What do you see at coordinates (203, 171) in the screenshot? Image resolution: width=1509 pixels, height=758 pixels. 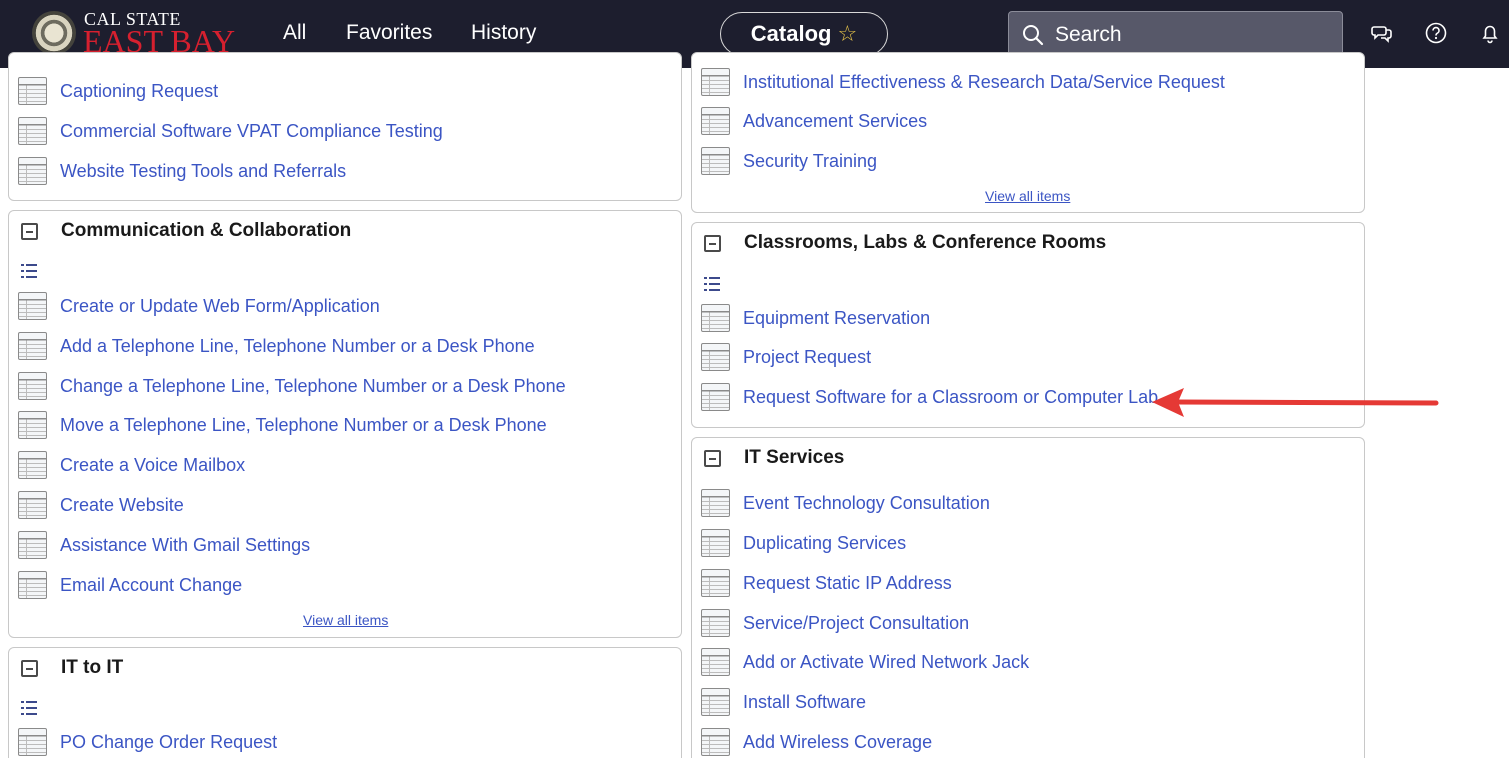 I see `item-link: Website Testing Tools and Referrals` at bounding box center [203, 171].